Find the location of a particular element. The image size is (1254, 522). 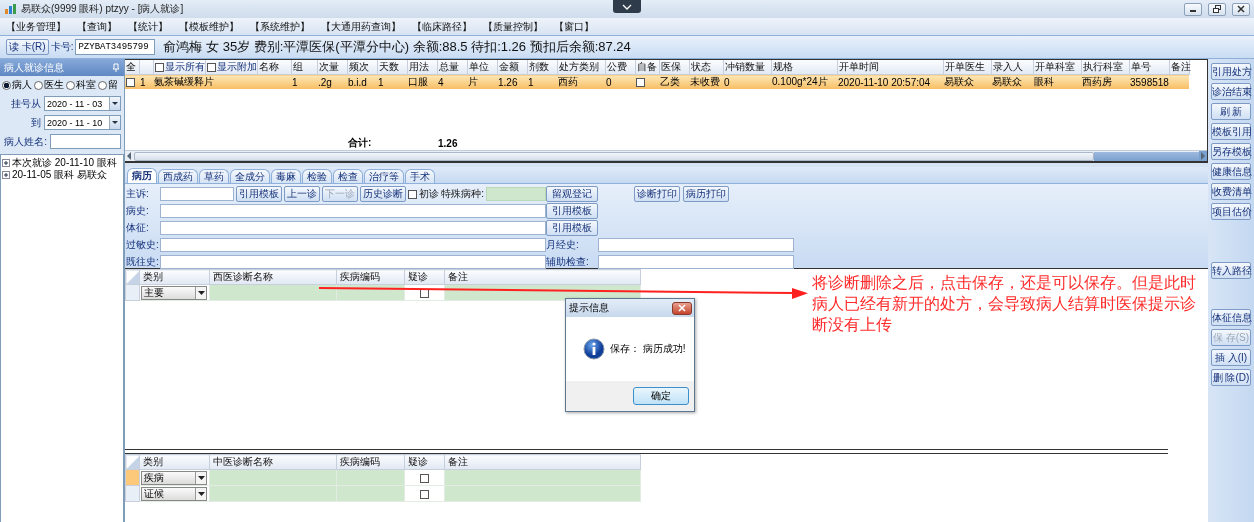

column-header: 规格 is located at coordinates (804, 67).